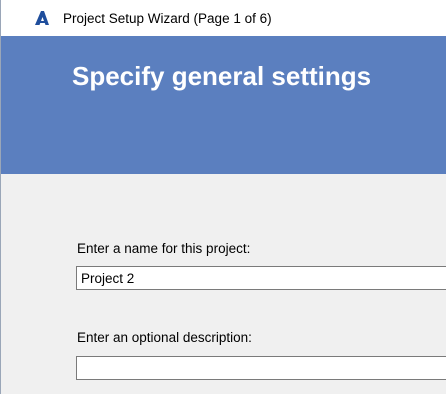 Image resolution: width=446 pixels, height=394 pixels. Describe the element at coordinates (222, 76) in the screenshot. I see `page-heading: Specify general settings` at that location.